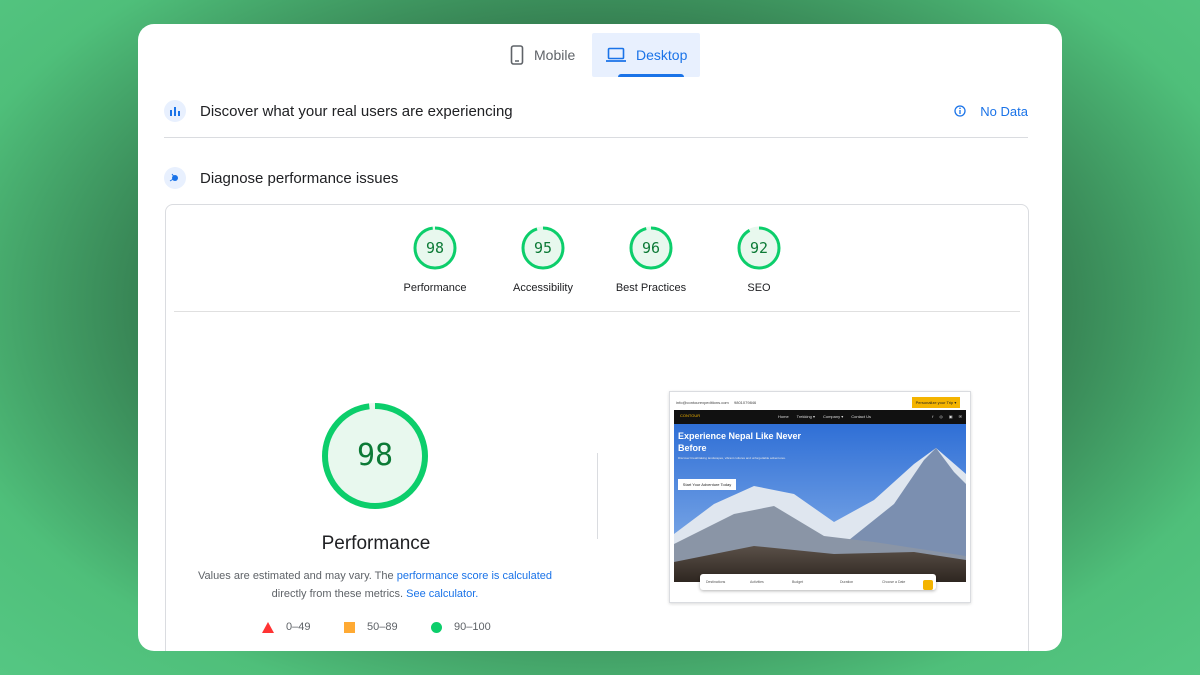  I want to click on legend-average-range: 50–89, so click(382, 627).